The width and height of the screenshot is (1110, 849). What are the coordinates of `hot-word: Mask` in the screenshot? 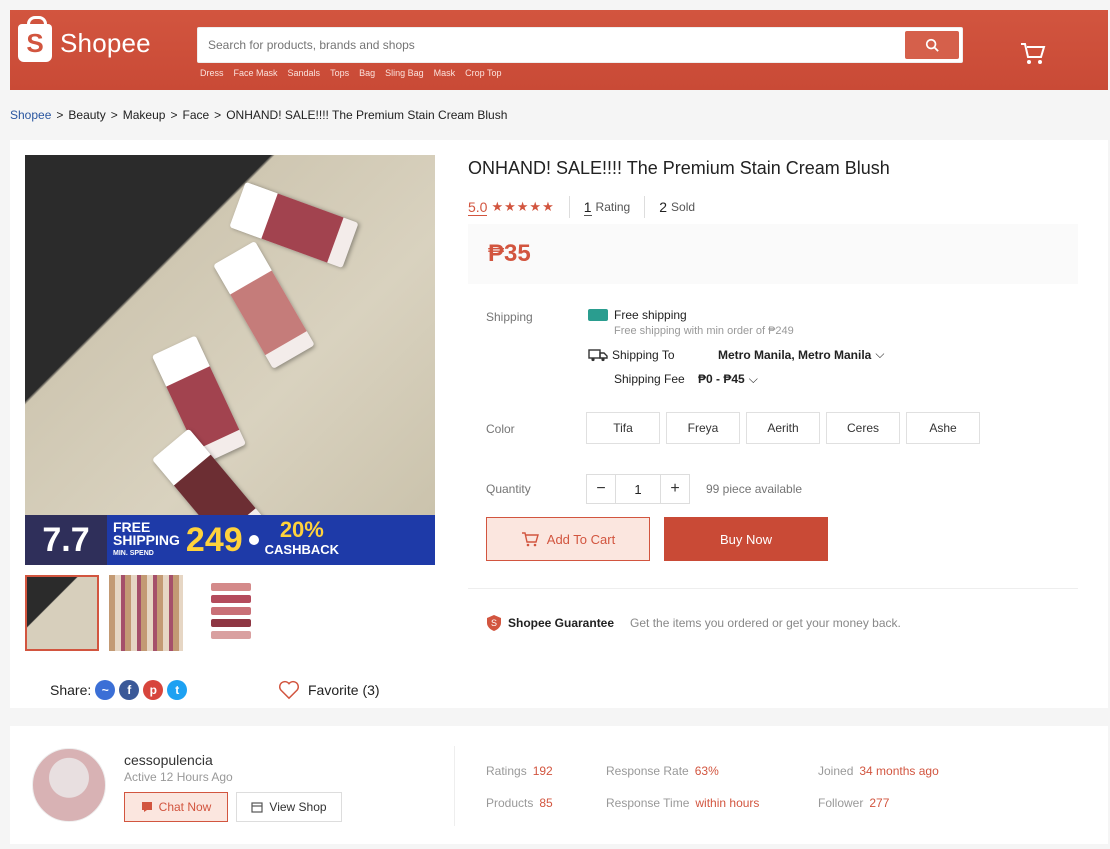 It's located at (445, 73).